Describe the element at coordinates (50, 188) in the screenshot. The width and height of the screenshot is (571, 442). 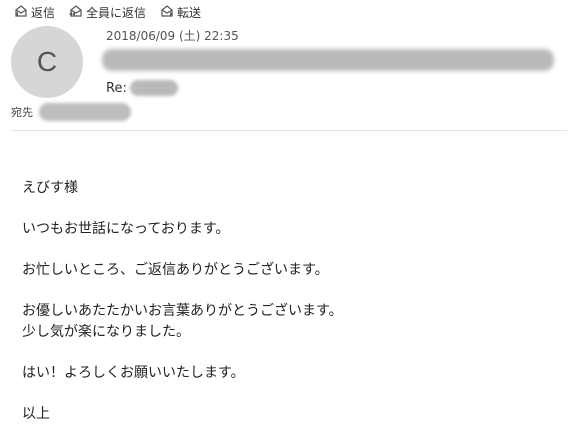
I see `body-line: えびす様` at that location.